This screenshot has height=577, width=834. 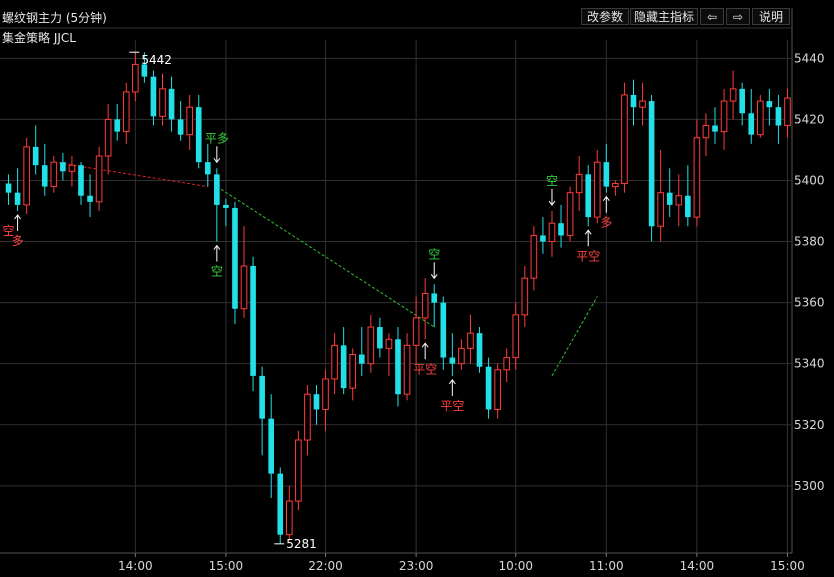 I want to click on y-tick-label: 5300, so click(x=809, y=486).